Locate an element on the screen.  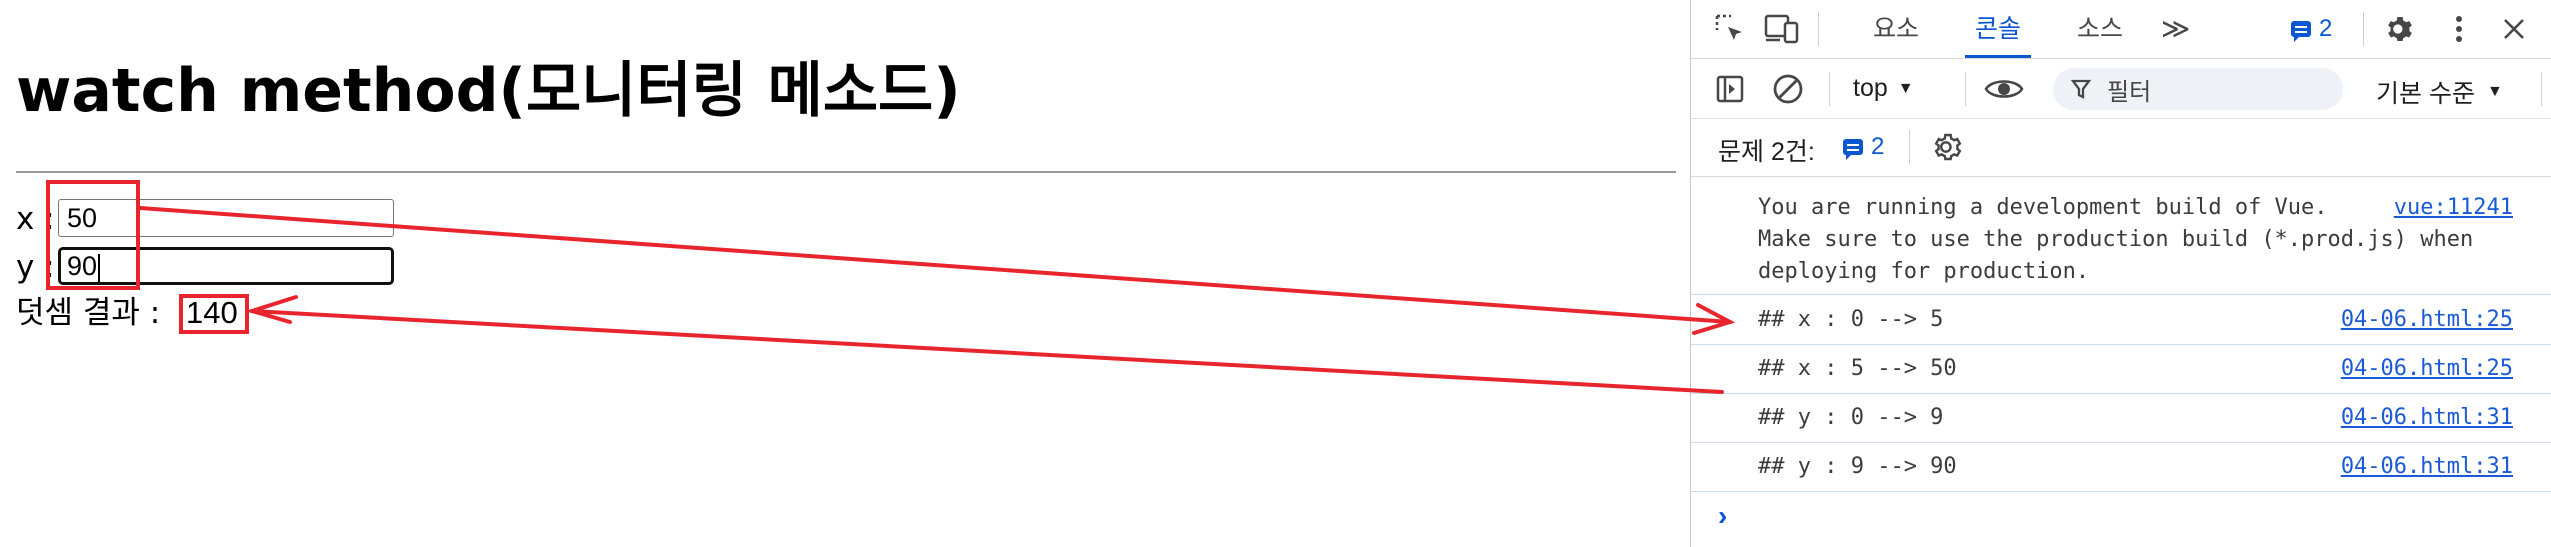
console-message: ## x : 0 --> 5 04-06.html:25 is located at coordinates (2121, 320).